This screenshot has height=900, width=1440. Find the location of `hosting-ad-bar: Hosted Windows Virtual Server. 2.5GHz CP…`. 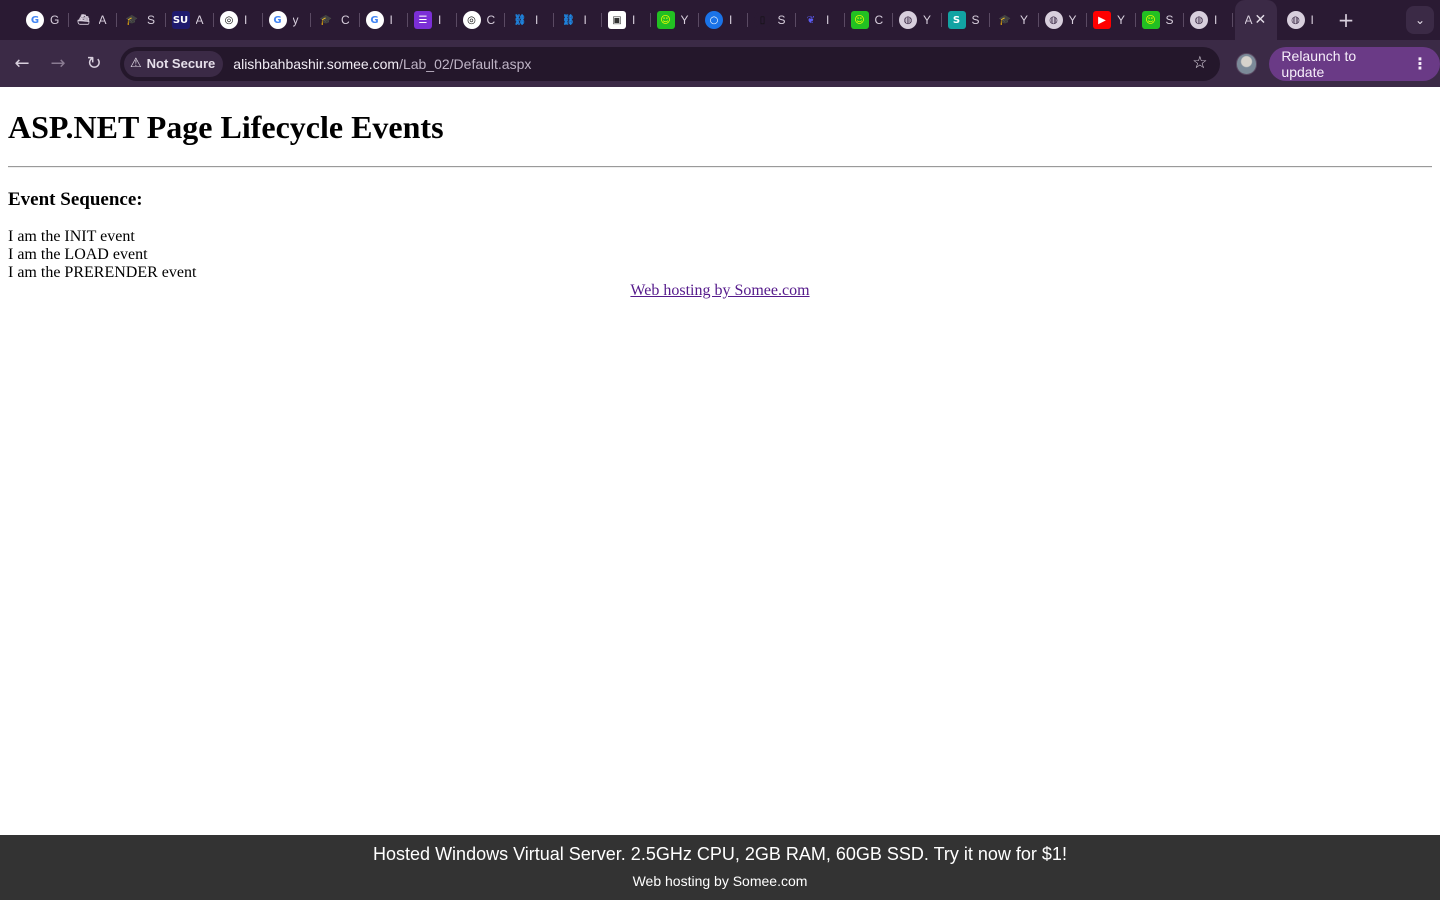

hosting-ad-bar: Hosted Windows Virtual Server. 2.5GHz CP… is located at coordinates (720, 867).